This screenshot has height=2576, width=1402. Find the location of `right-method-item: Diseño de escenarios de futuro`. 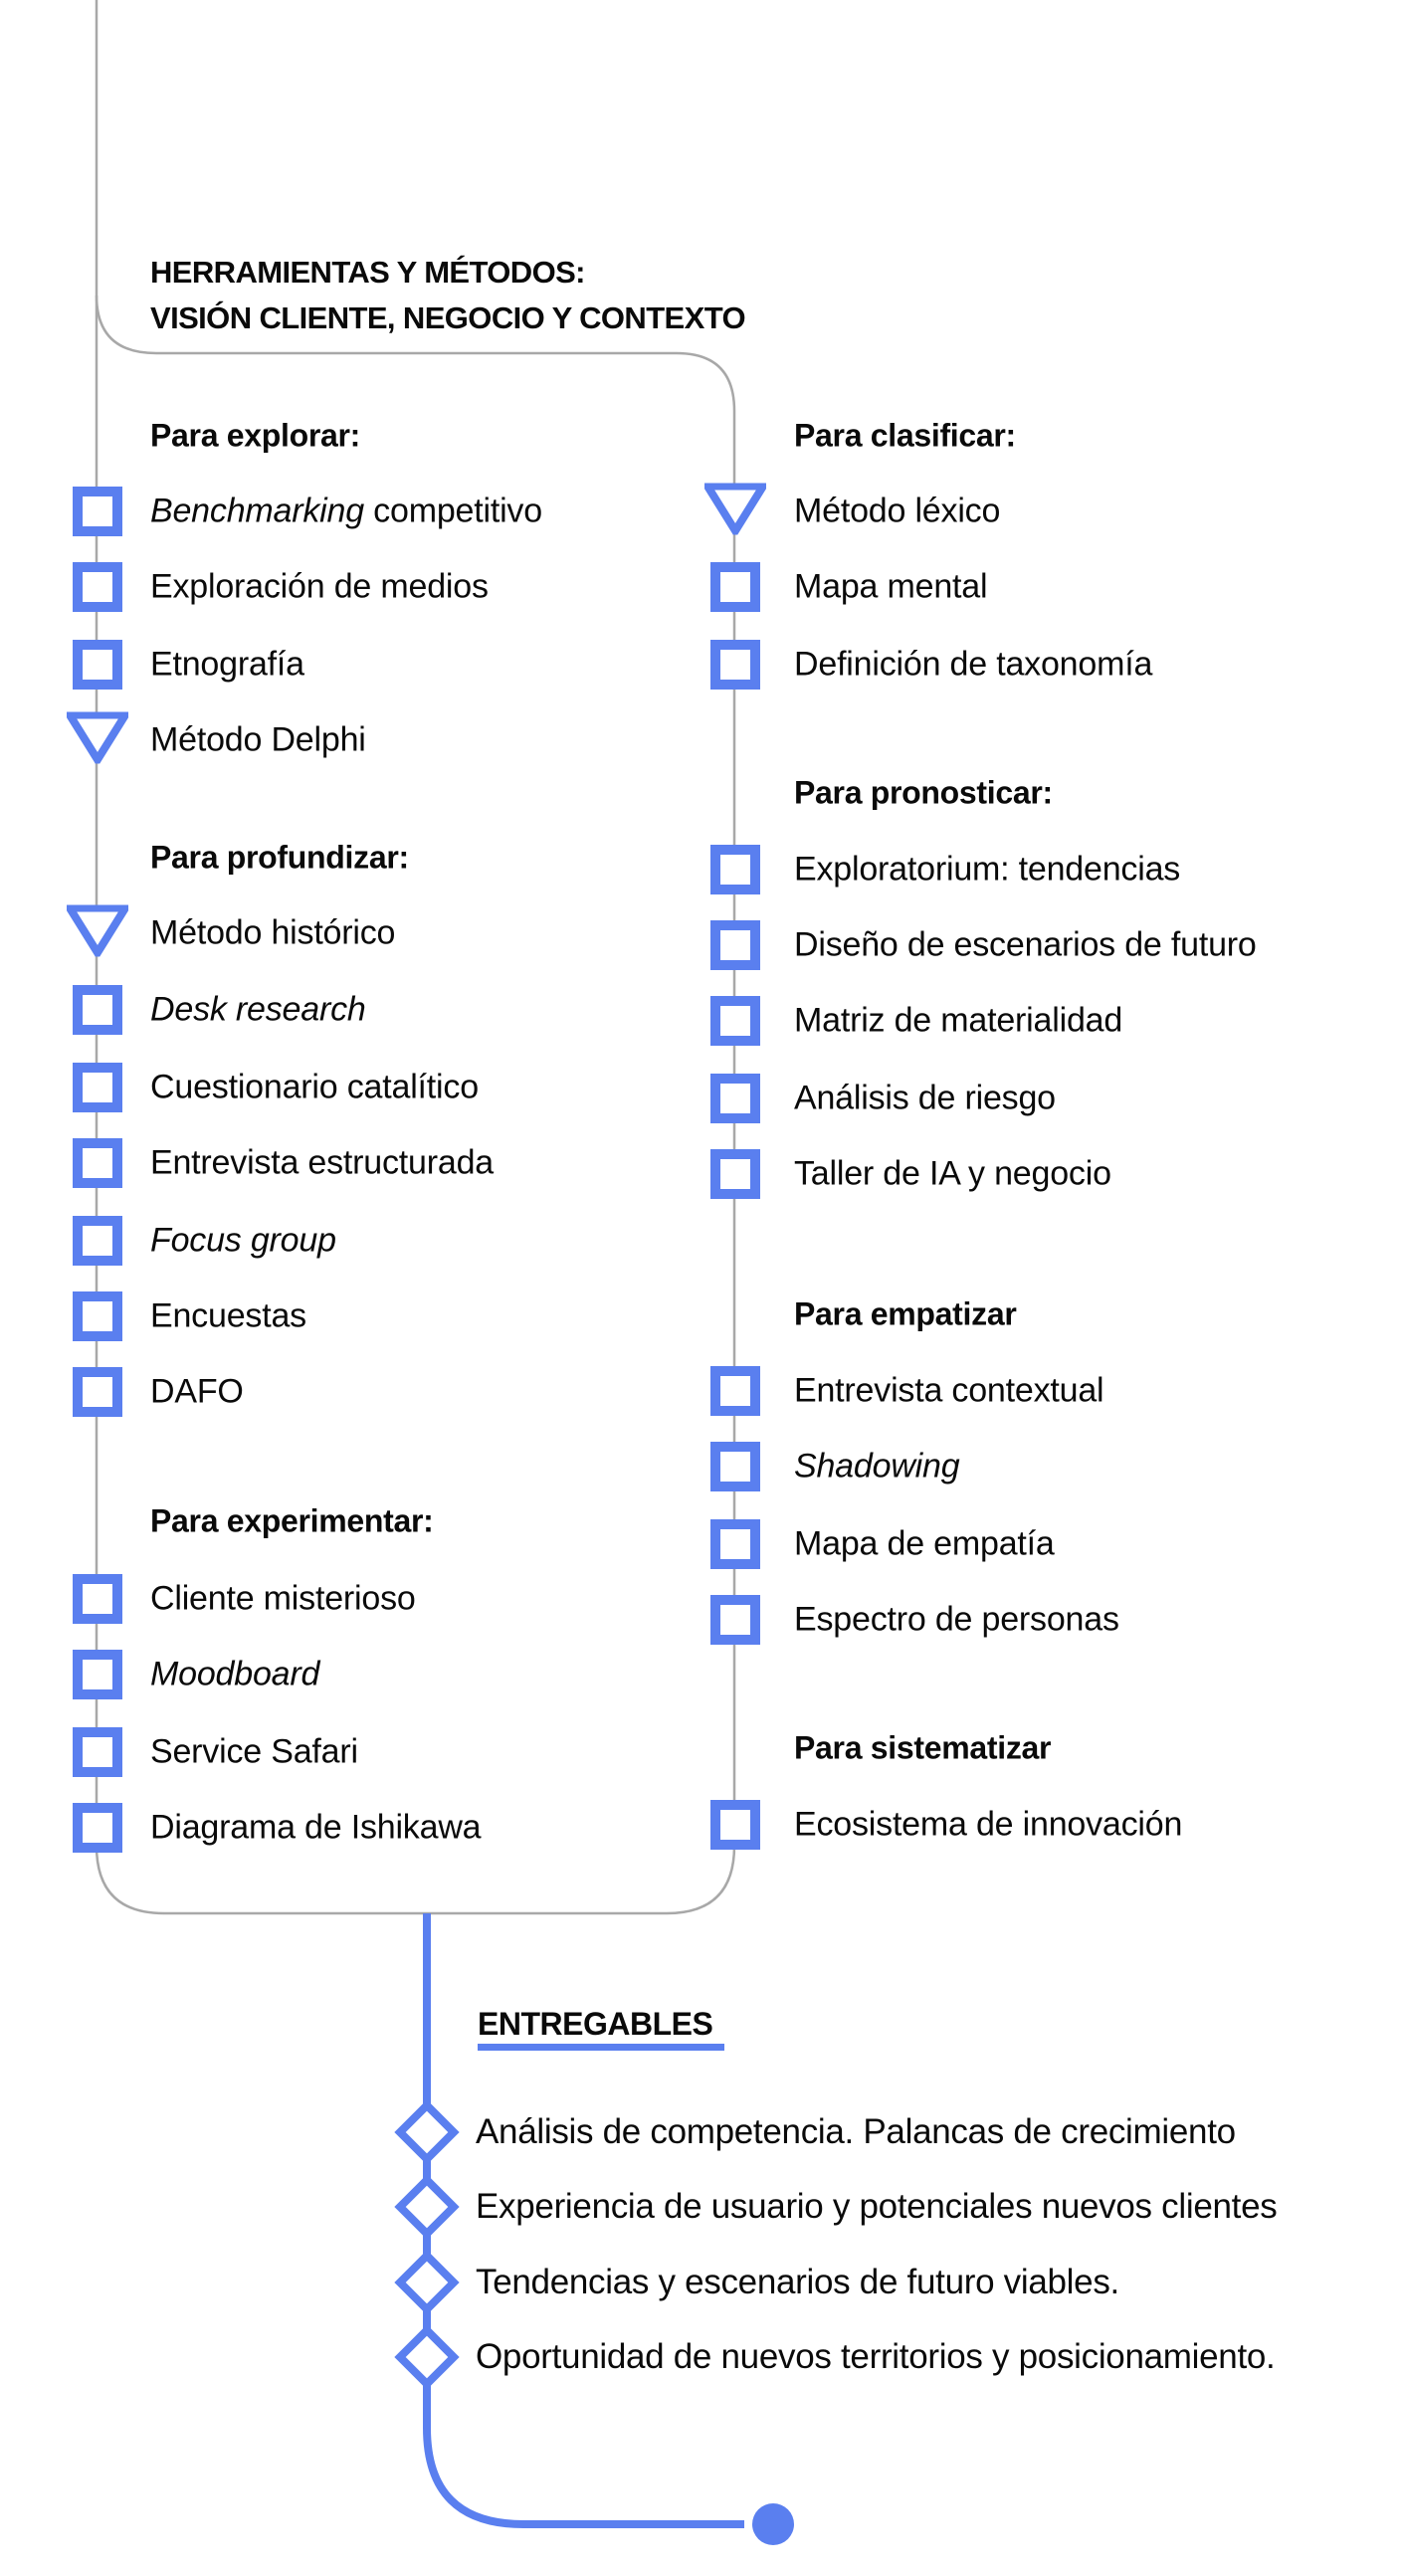

right-method-item: Diseño de escenarios de futuro is located at coordinates (1025, 945).